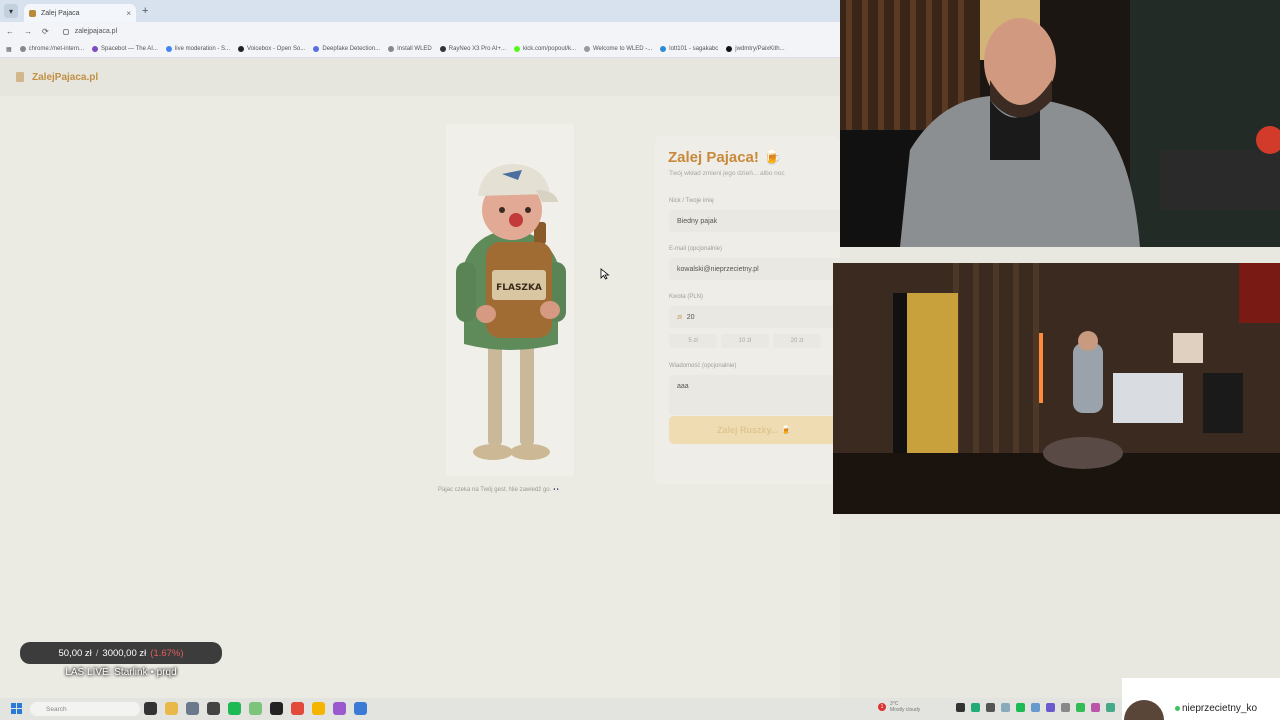 This screenshot has width=1280, height=720. I want to click on task-view-icon, so click(150, 708).